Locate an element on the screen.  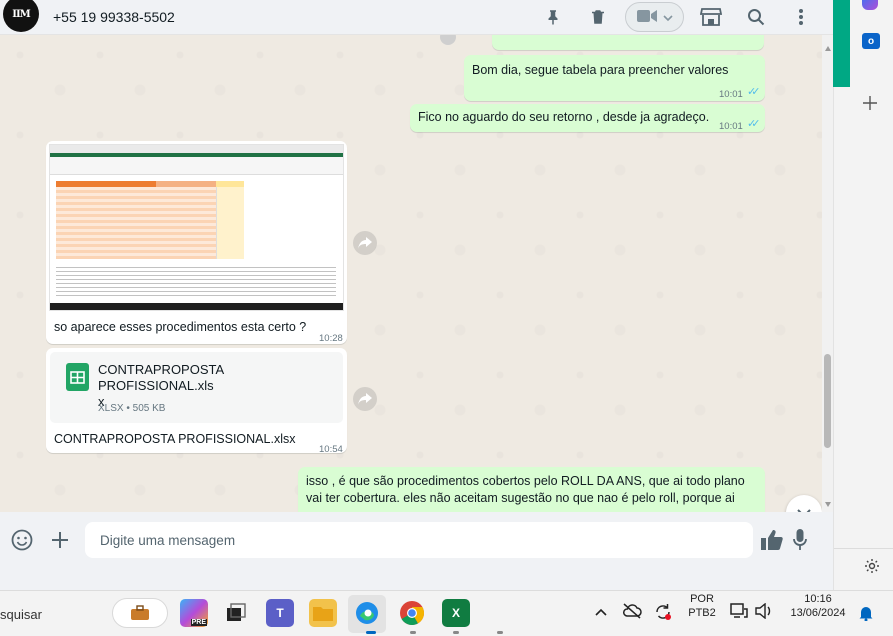
contact-avatar: IIM is located at coordinates (21, 16).